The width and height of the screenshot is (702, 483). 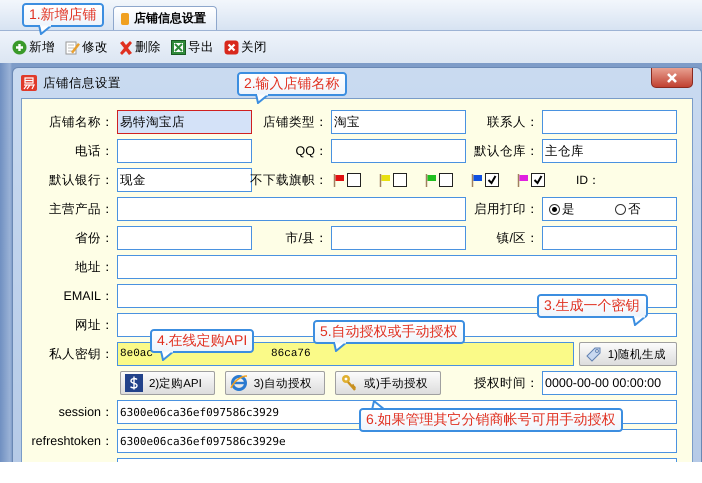 I want to click on hint-tooltip: 5.自动授权或手动授权, so click(x=389, y=332).